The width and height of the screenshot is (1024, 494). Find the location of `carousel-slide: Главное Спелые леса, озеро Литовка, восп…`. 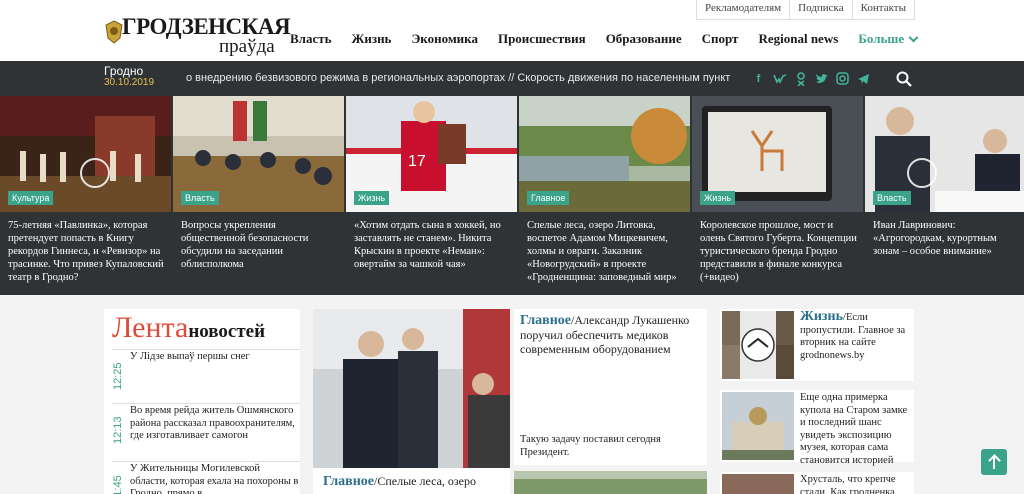

carousel-slide: Главное Спелые леса, озеро Литовка, восп… is located at coordinates (604, 195).